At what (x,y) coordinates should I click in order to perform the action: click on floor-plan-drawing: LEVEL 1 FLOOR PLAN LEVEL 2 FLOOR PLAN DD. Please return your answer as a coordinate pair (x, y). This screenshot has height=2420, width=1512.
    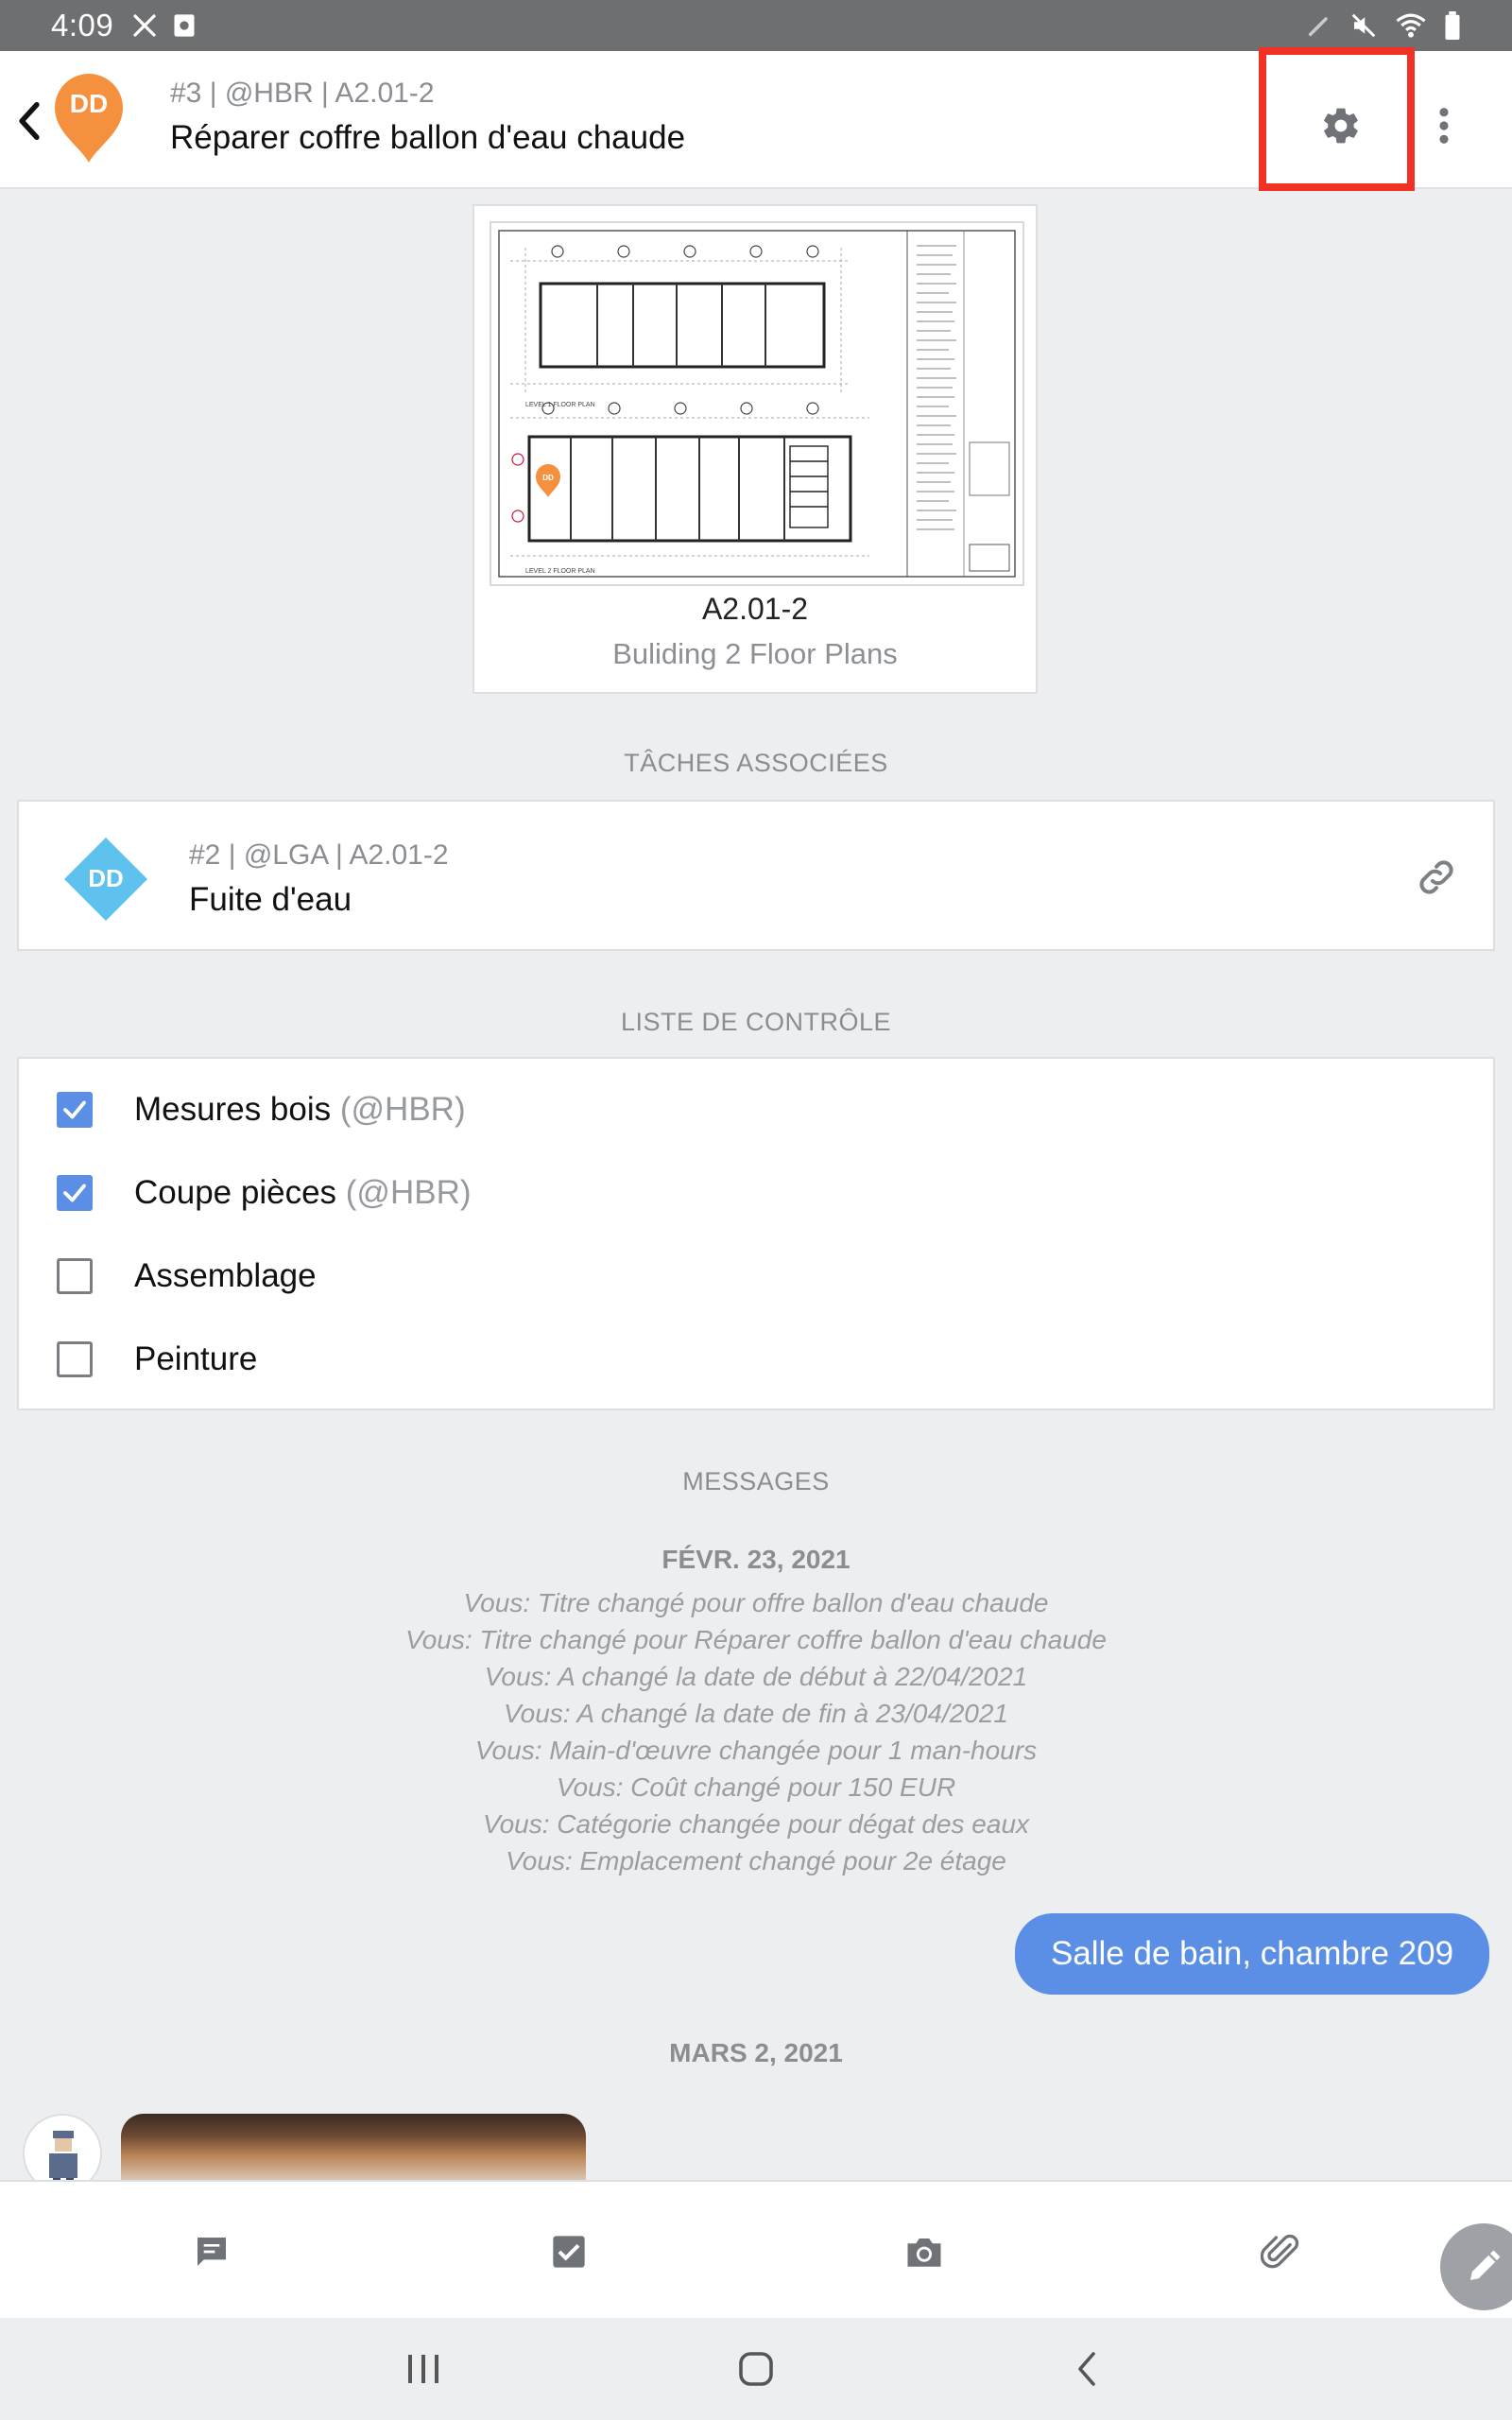
    Looking at the image, I should click on (757, 404).